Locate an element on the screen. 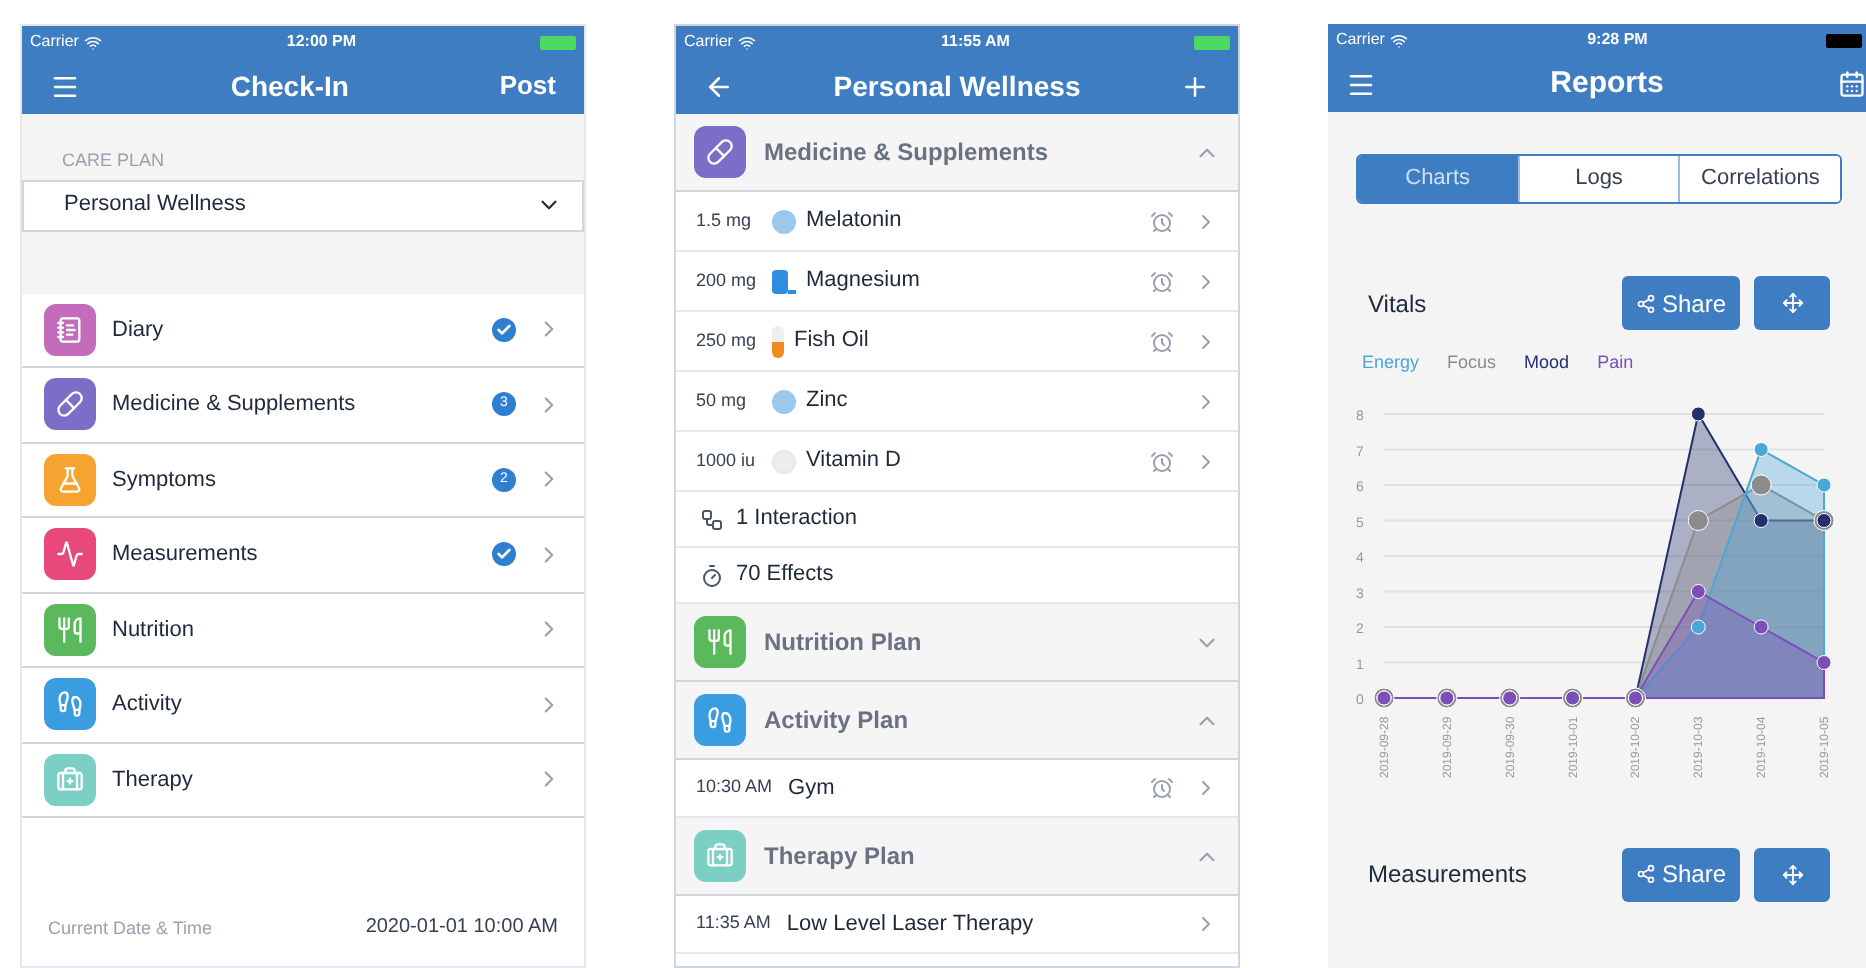 The height and width of the screenshot is (968, 1866). segment-tab: Logs is located at coordinates (1600, 179).